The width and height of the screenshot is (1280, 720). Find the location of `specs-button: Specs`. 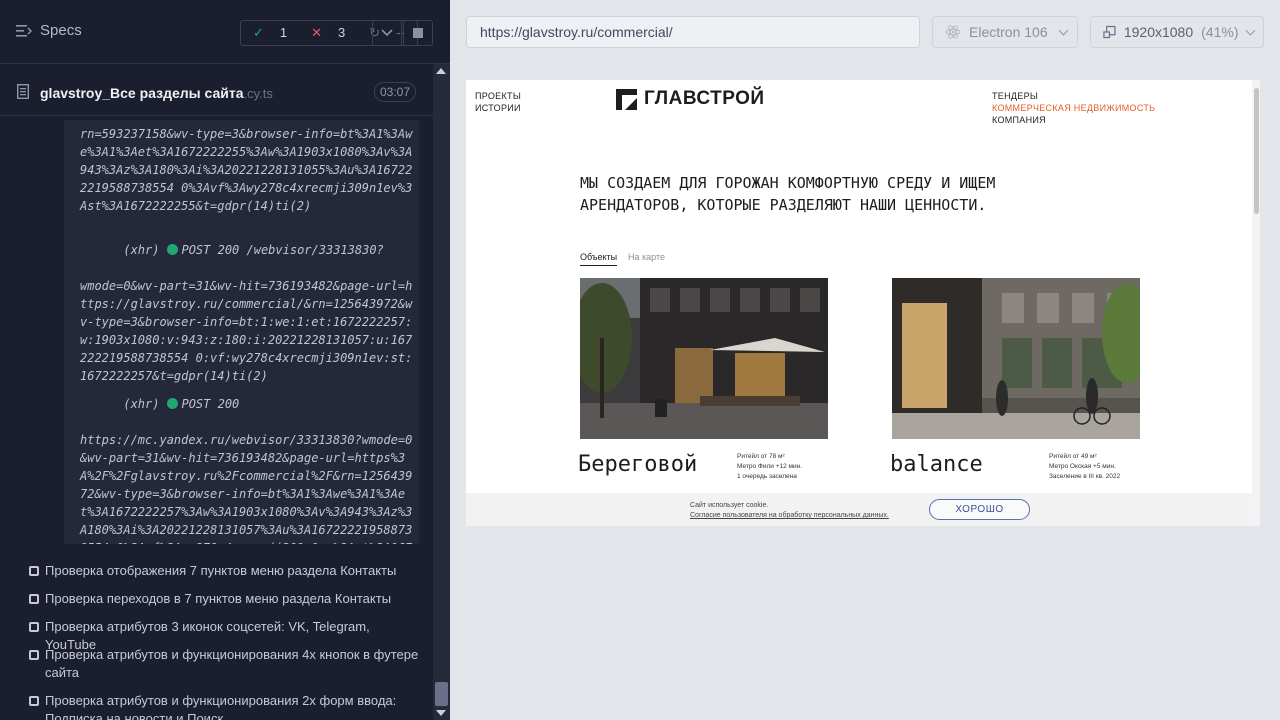

specs-button: Specs is located at coordinates (49, 30).